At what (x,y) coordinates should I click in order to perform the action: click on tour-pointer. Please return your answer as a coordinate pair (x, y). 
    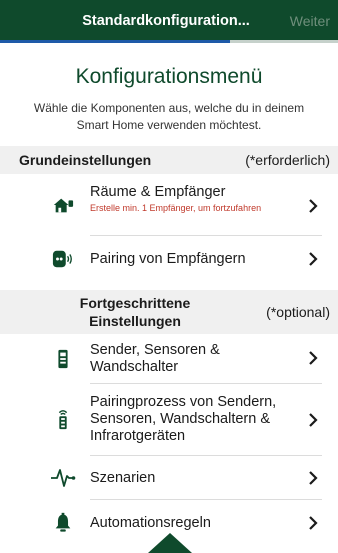
    Looking at the image, I should click on (170, 543).